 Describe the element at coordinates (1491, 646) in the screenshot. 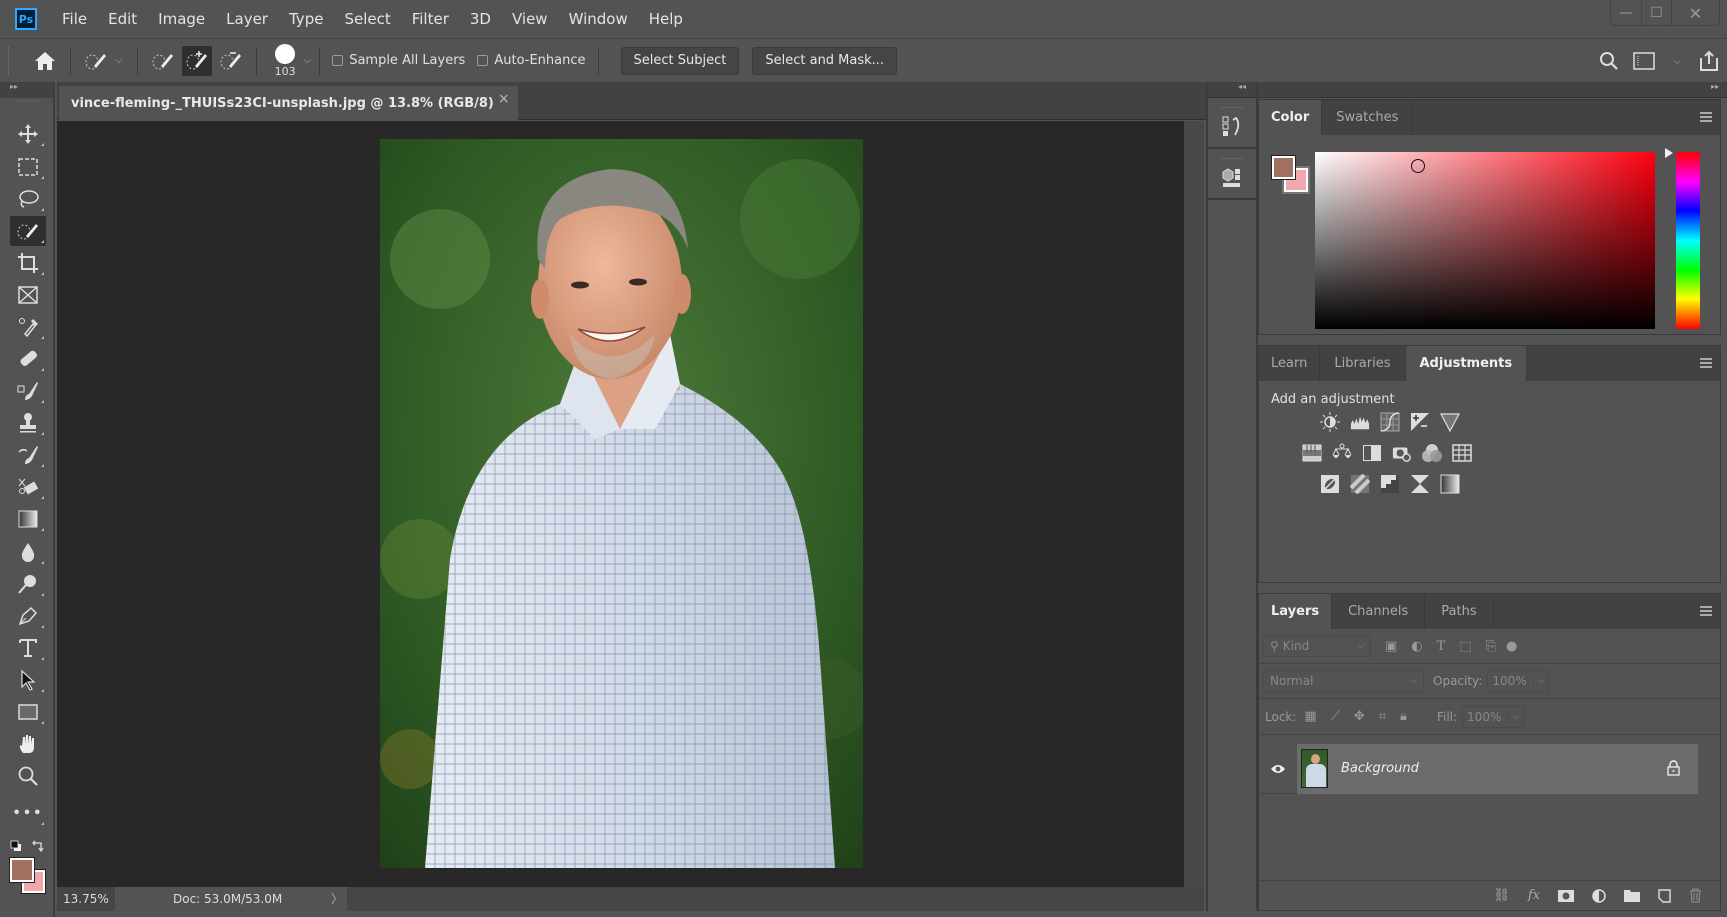

I see `smart-object-filter-icon: ⎘` at that location.